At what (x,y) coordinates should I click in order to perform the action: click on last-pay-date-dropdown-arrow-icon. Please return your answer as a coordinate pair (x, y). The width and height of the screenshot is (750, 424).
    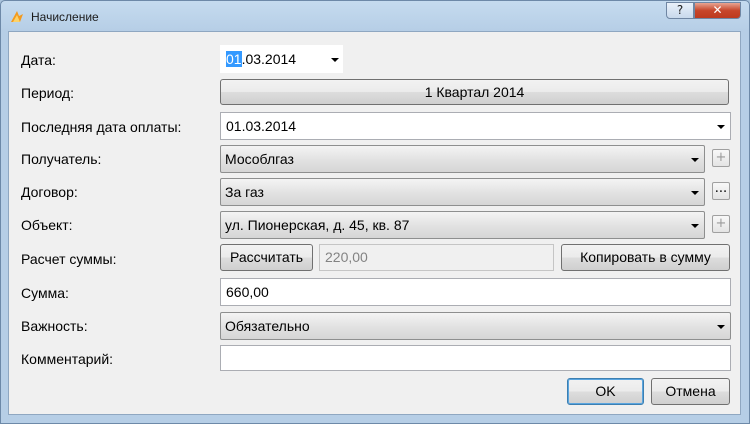
    Looking at the image, I should click on (721, 127).